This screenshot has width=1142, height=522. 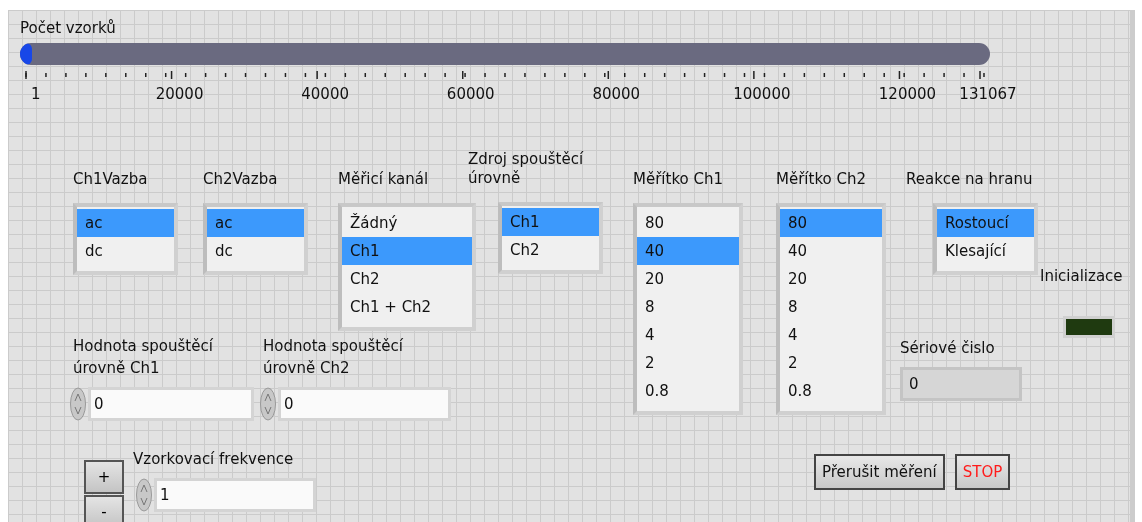 I want to click on list-item: Ch1 + Ch2, so click(x=407, y=307).